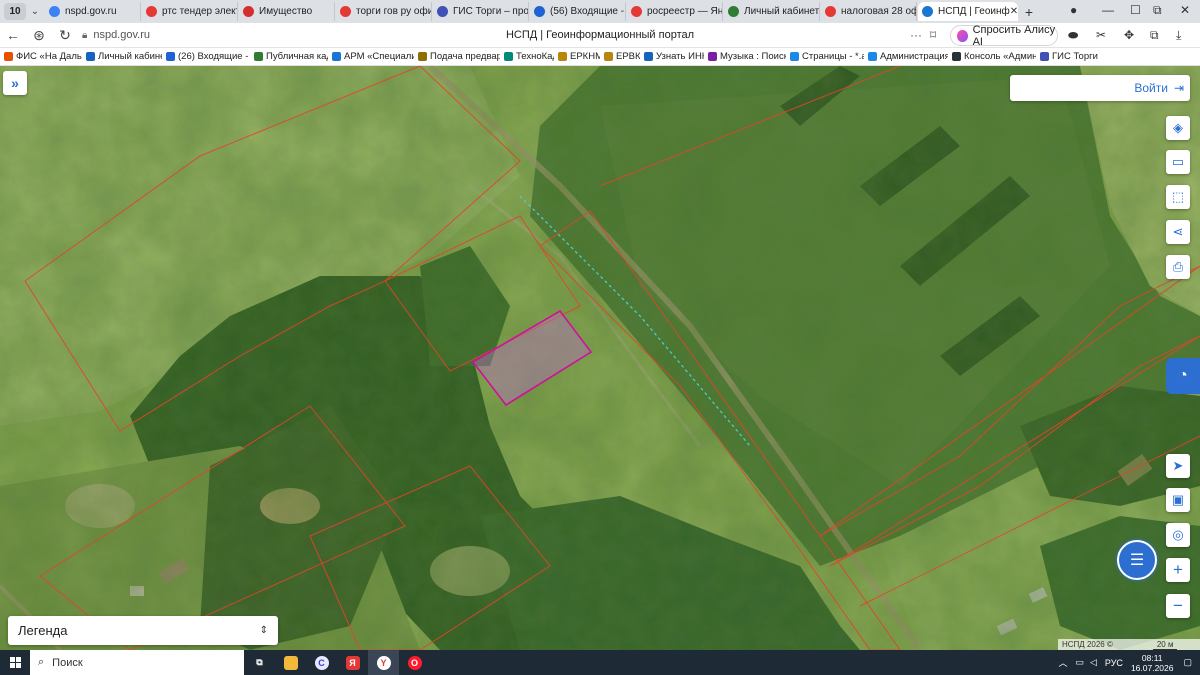  I want to click on ask-alice-button: Спросить Алису AI, so click(1004, 35).